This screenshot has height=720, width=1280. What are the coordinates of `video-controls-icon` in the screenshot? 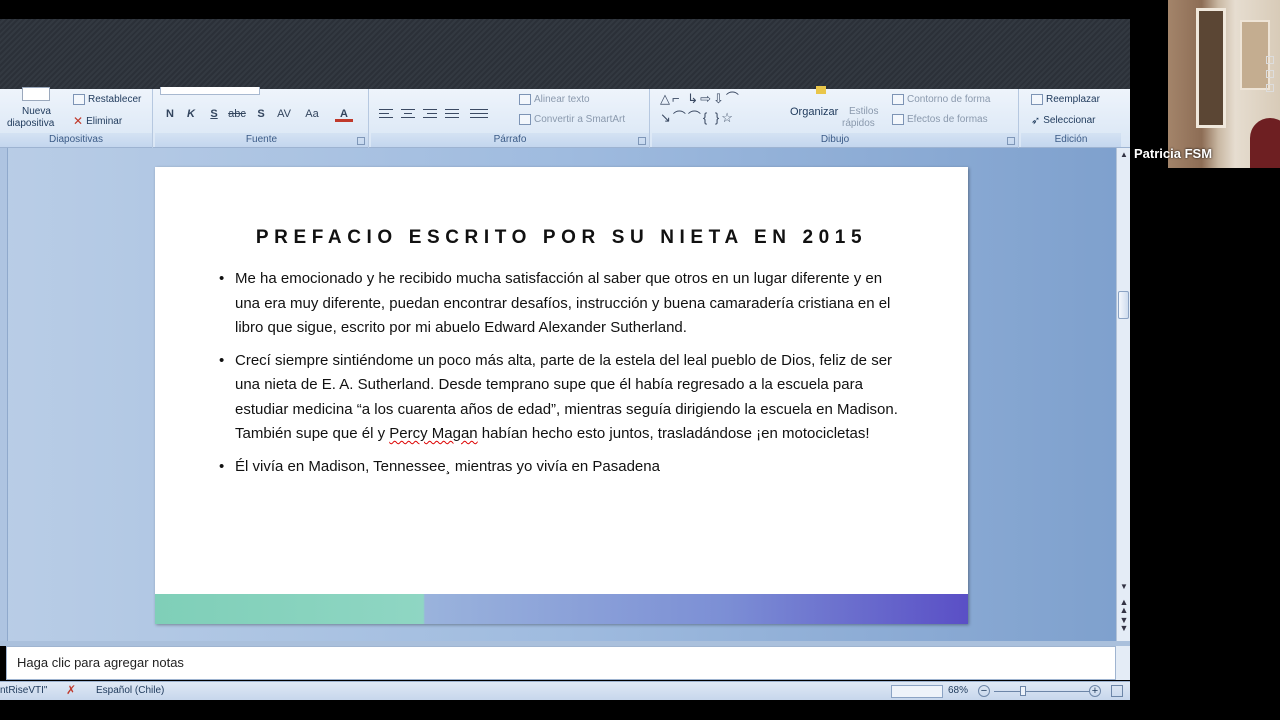 It's located at (1271, 80).